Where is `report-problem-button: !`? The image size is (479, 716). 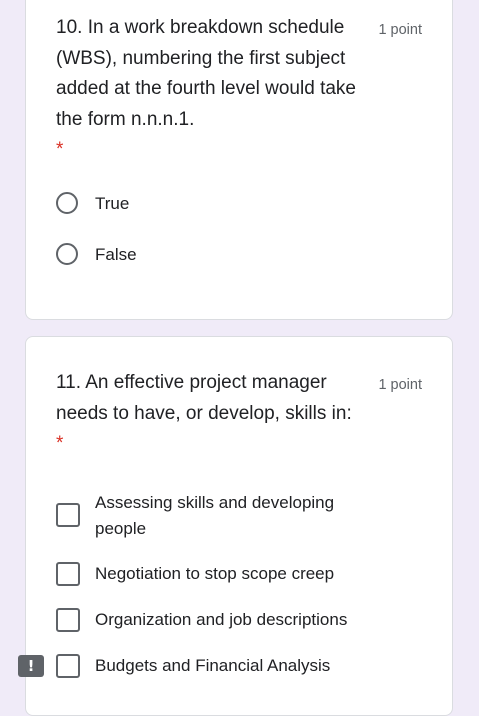
report-problem-button: ! is located at coordinates (31, 666).